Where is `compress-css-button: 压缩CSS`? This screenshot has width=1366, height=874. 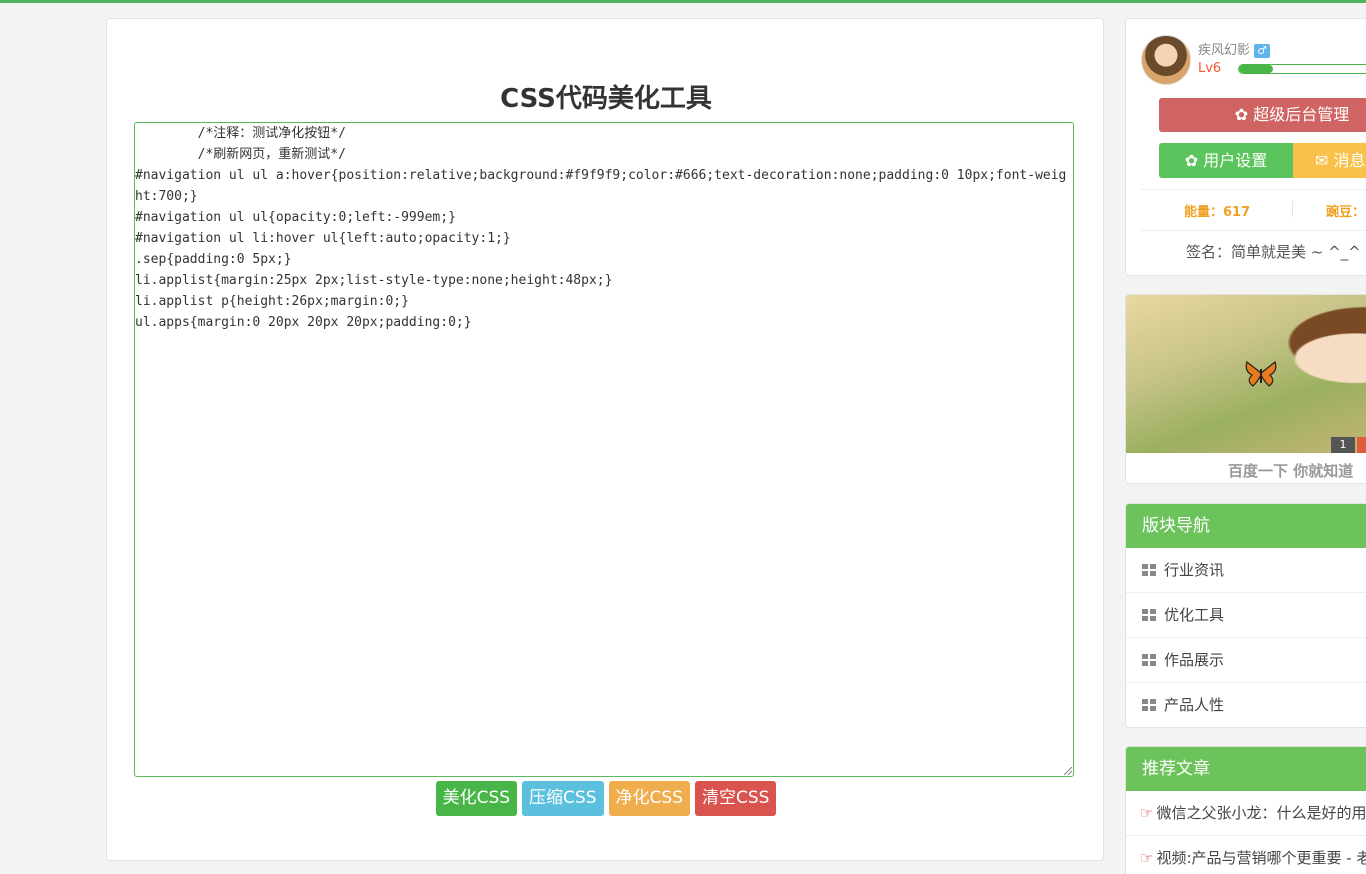 compress-css-button: 压缩CSS is located at coordinates (563, 798).